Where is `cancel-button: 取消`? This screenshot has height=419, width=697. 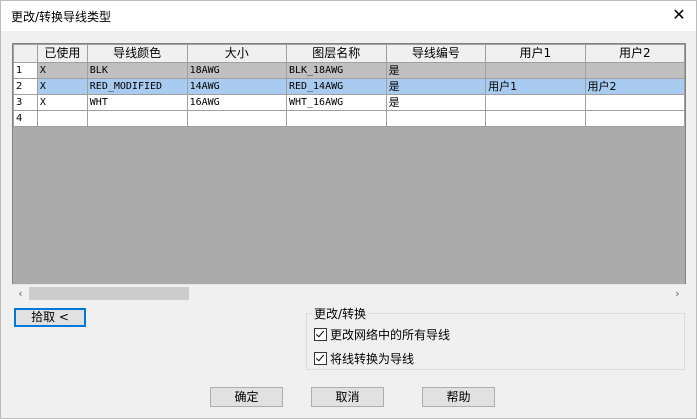 cancel-button: 取消 is located at coordinates (347, 397).